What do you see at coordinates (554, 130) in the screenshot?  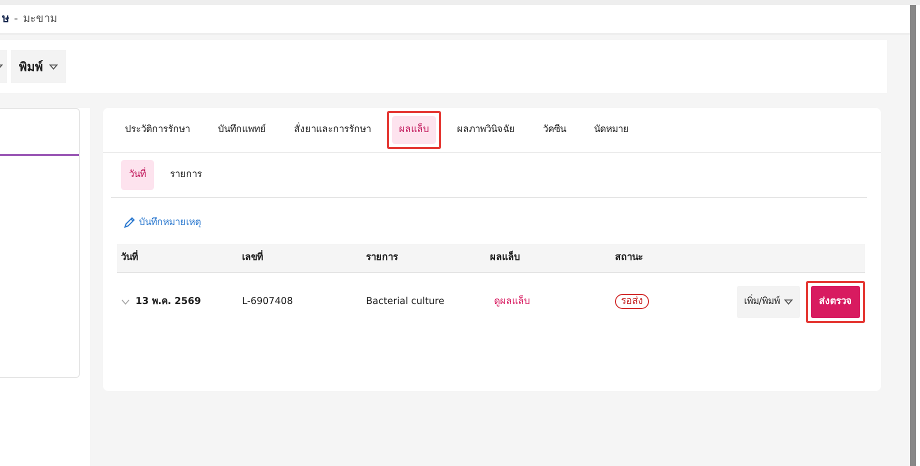 I see `tab: วัคซีน` at bounding box center [554, 130].